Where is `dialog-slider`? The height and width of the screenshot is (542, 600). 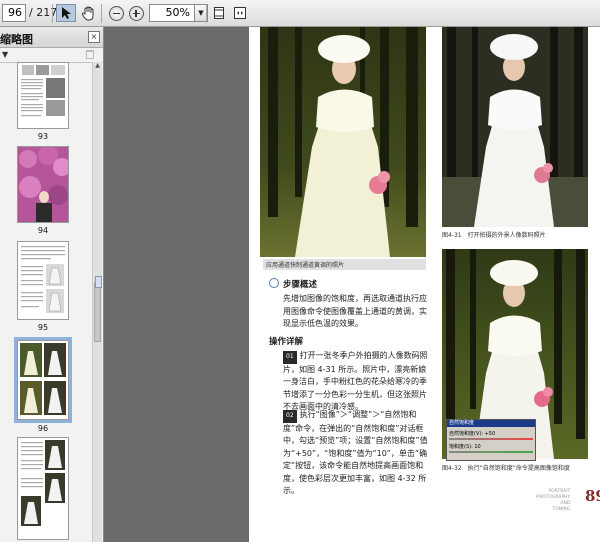 dialog-slider is located at coordinates (491, 452).